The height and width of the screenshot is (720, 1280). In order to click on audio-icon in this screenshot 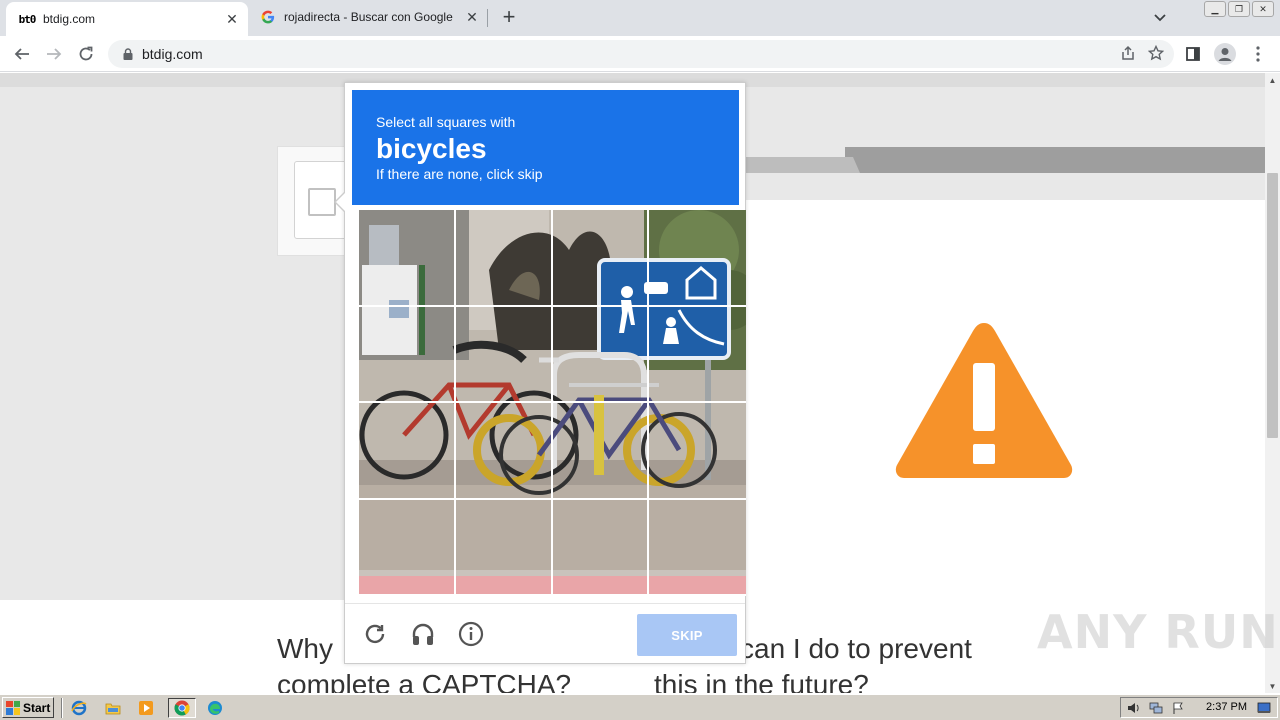, I will do `click(423, 634)`.